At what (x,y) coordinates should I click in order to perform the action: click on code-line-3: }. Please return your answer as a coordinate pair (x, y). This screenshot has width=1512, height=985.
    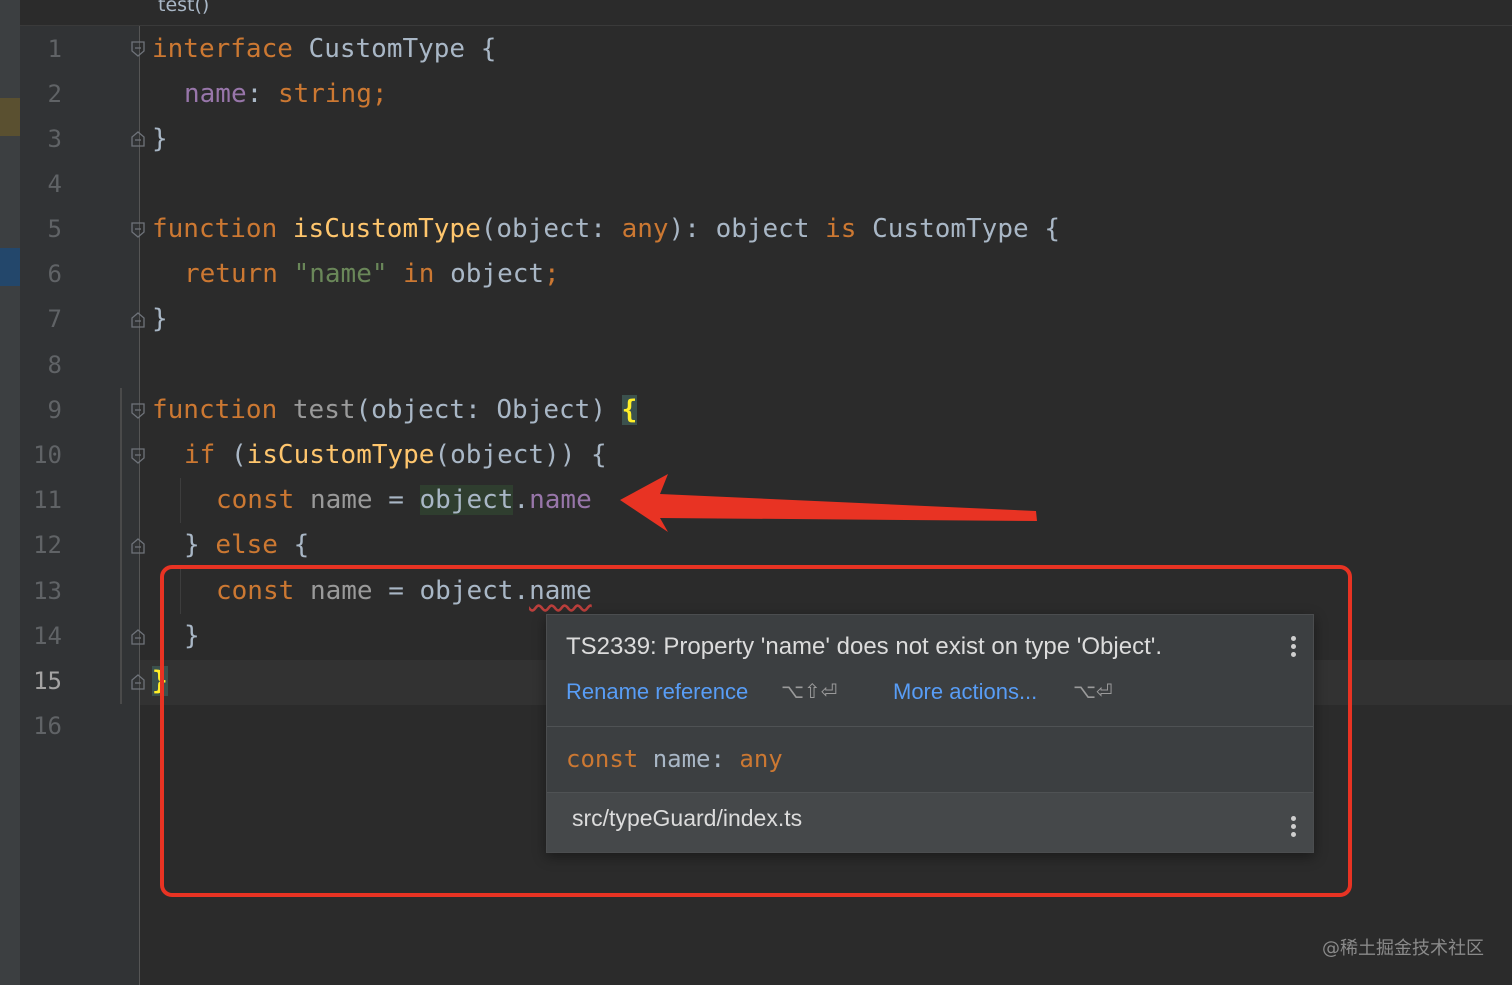
    Looking at the image, I should click on (160, 139).